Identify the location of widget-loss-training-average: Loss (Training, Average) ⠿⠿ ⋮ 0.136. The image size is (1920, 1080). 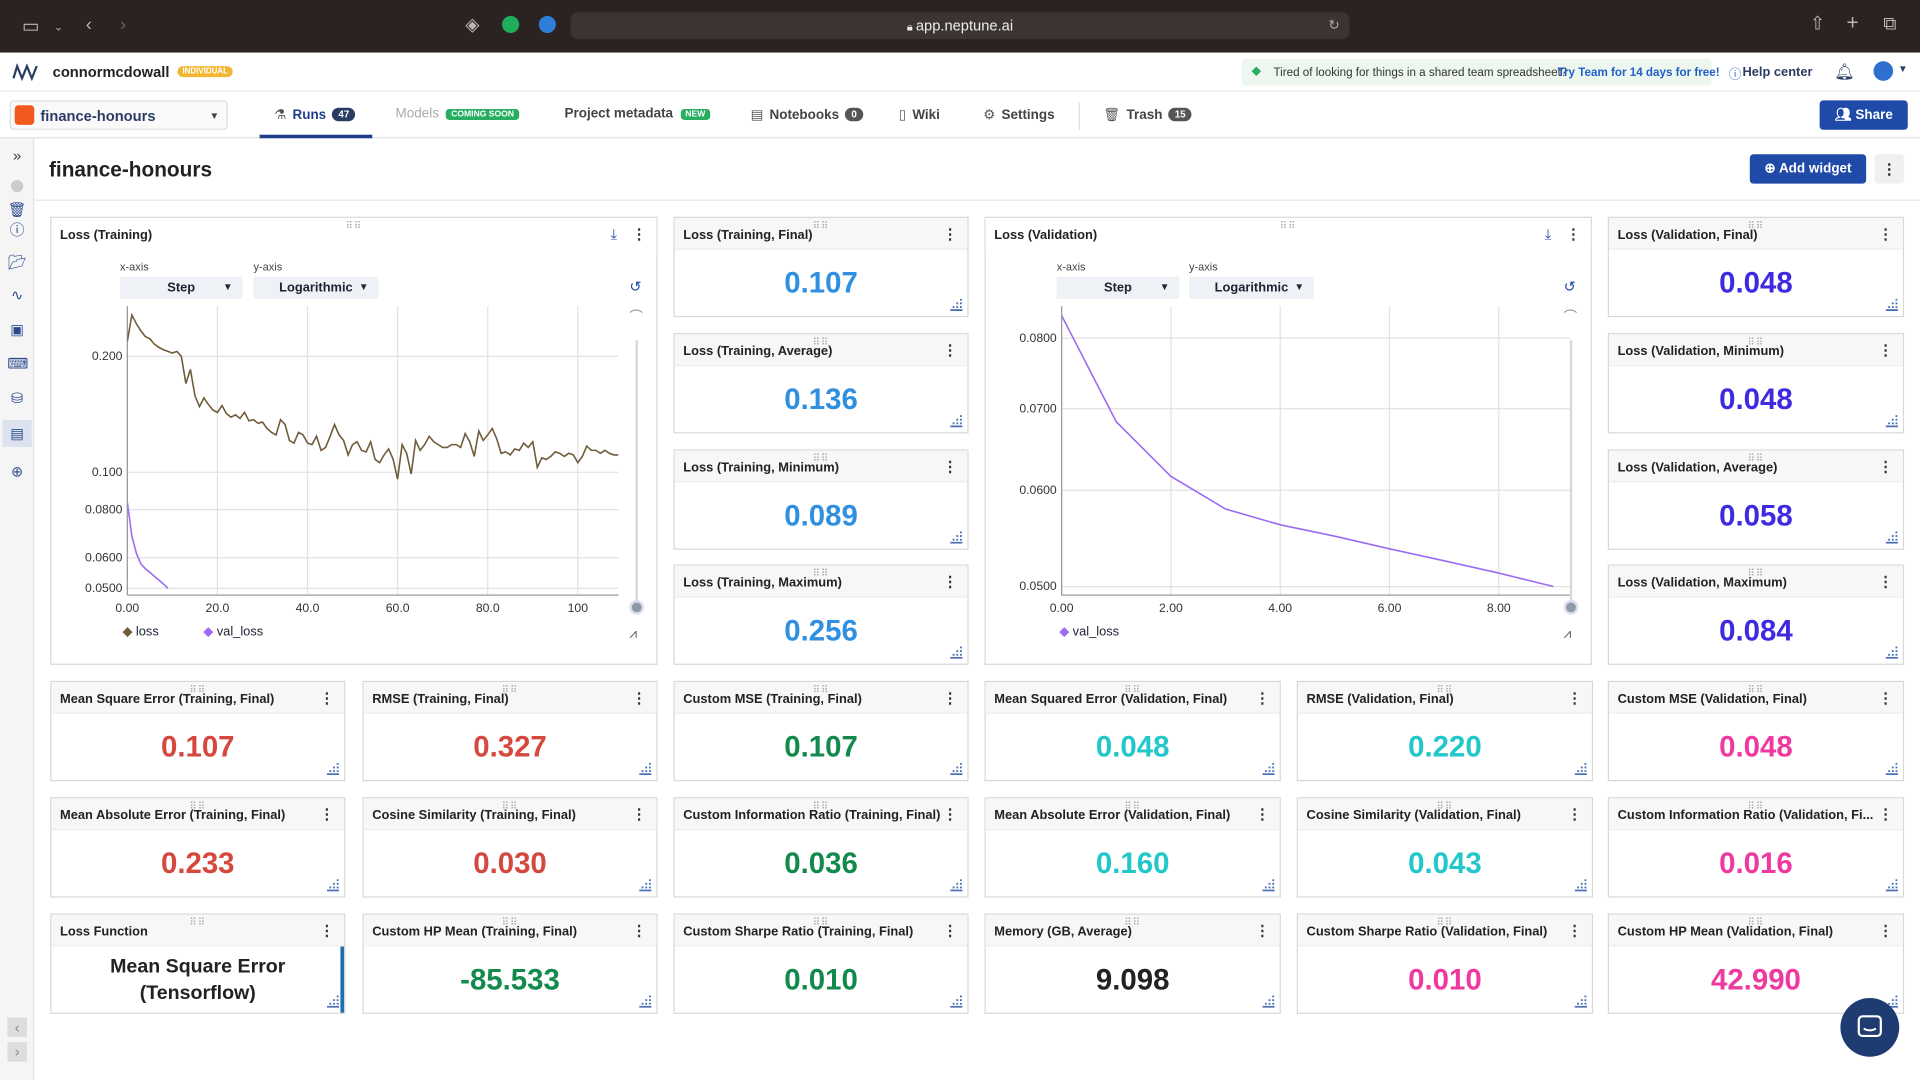
(821, 383).